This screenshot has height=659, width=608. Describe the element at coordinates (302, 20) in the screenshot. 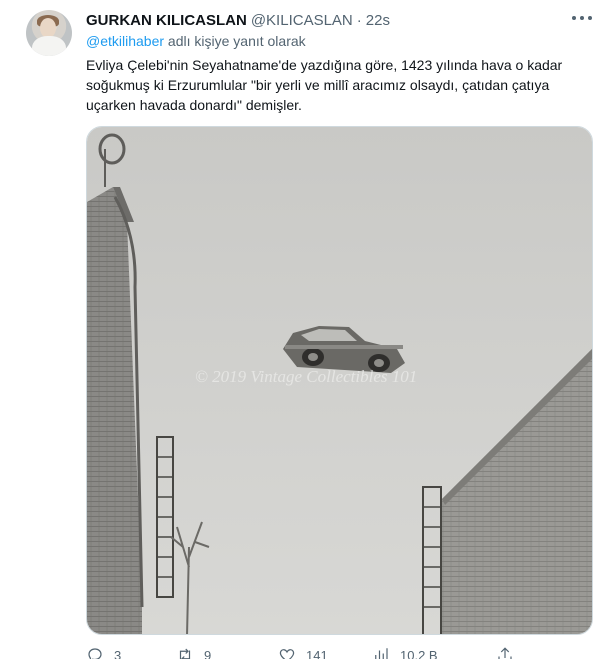

I see `user-handle: @KILICASLAN` at that location.